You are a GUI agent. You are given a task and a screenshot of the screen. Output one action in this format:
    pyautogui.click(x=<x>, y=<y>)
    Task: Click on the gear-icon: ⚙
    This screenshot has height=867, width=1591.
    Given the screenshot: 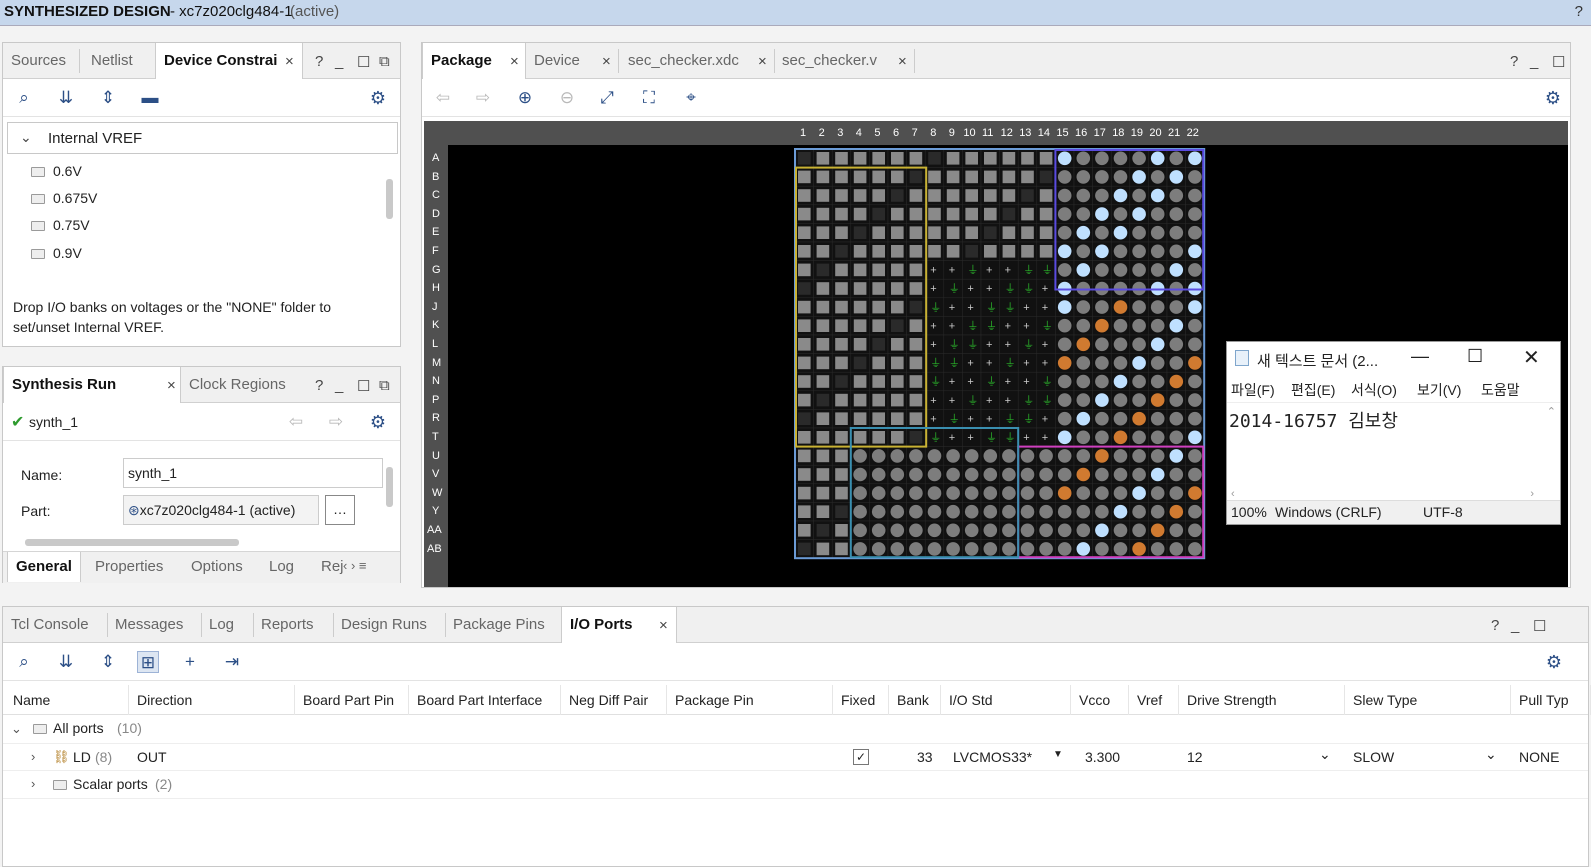 What is the action you would take?
    pyautogui.click(x=378, y=98)
    